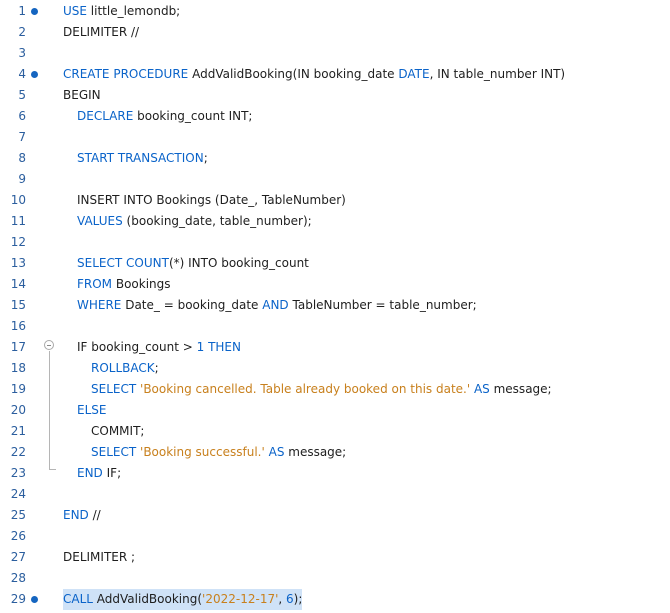  I want to click on code-line: 16, so click(335, 326).